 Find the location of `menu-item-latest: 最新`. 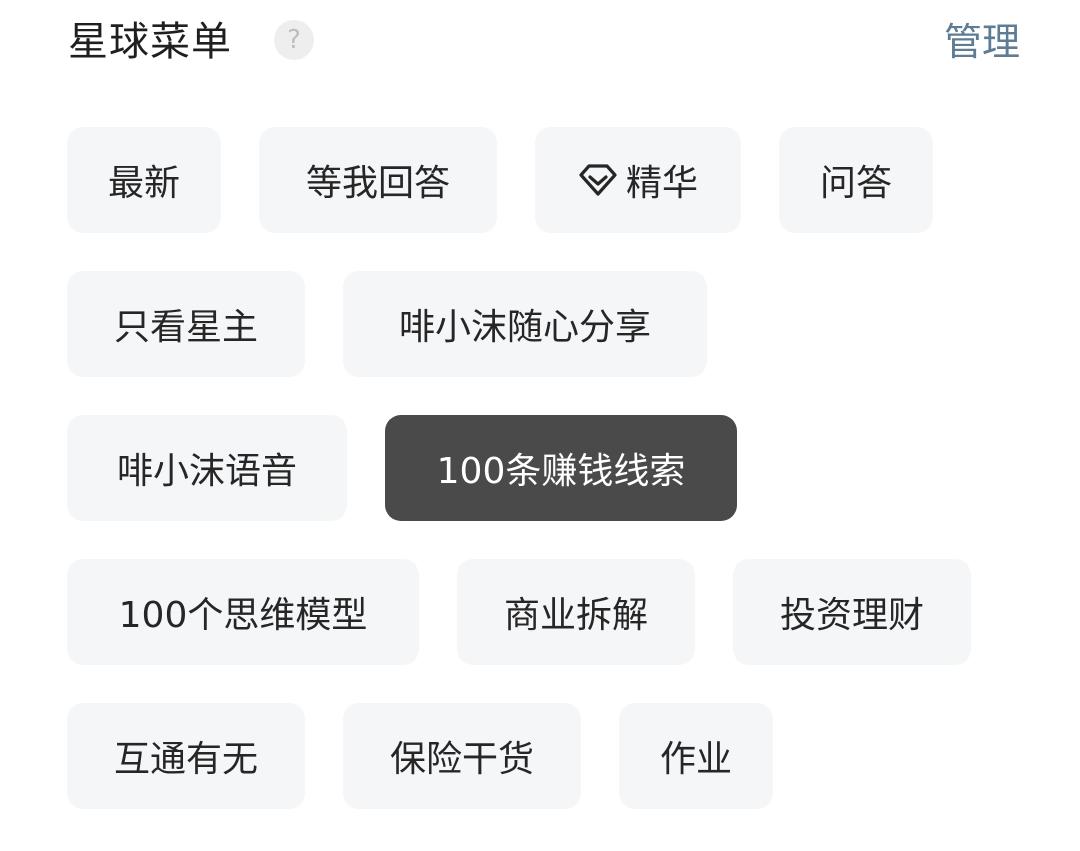

menu-item-latest: 最新 is located at coordinates (144, 180).